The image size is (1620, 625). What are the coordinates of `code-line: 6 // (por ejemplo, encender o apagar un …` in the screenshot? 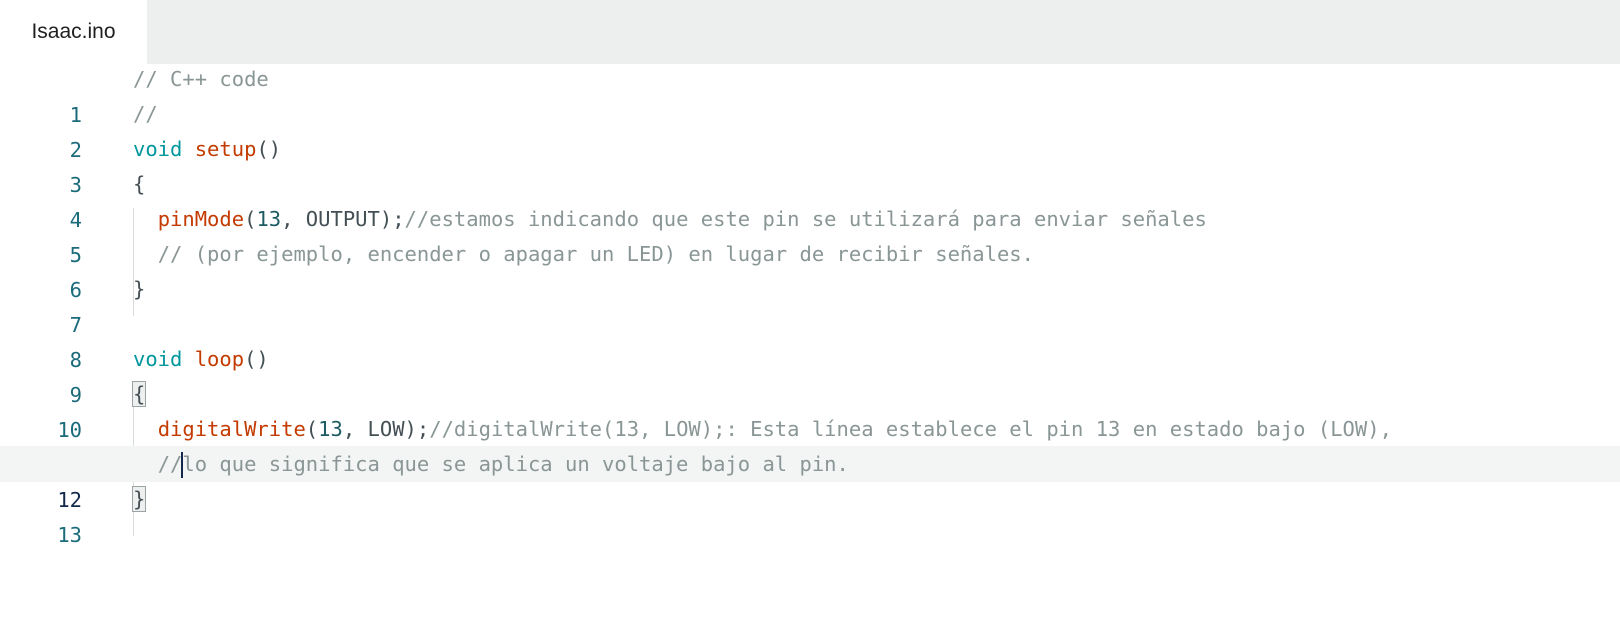 It's located at (810, 269).